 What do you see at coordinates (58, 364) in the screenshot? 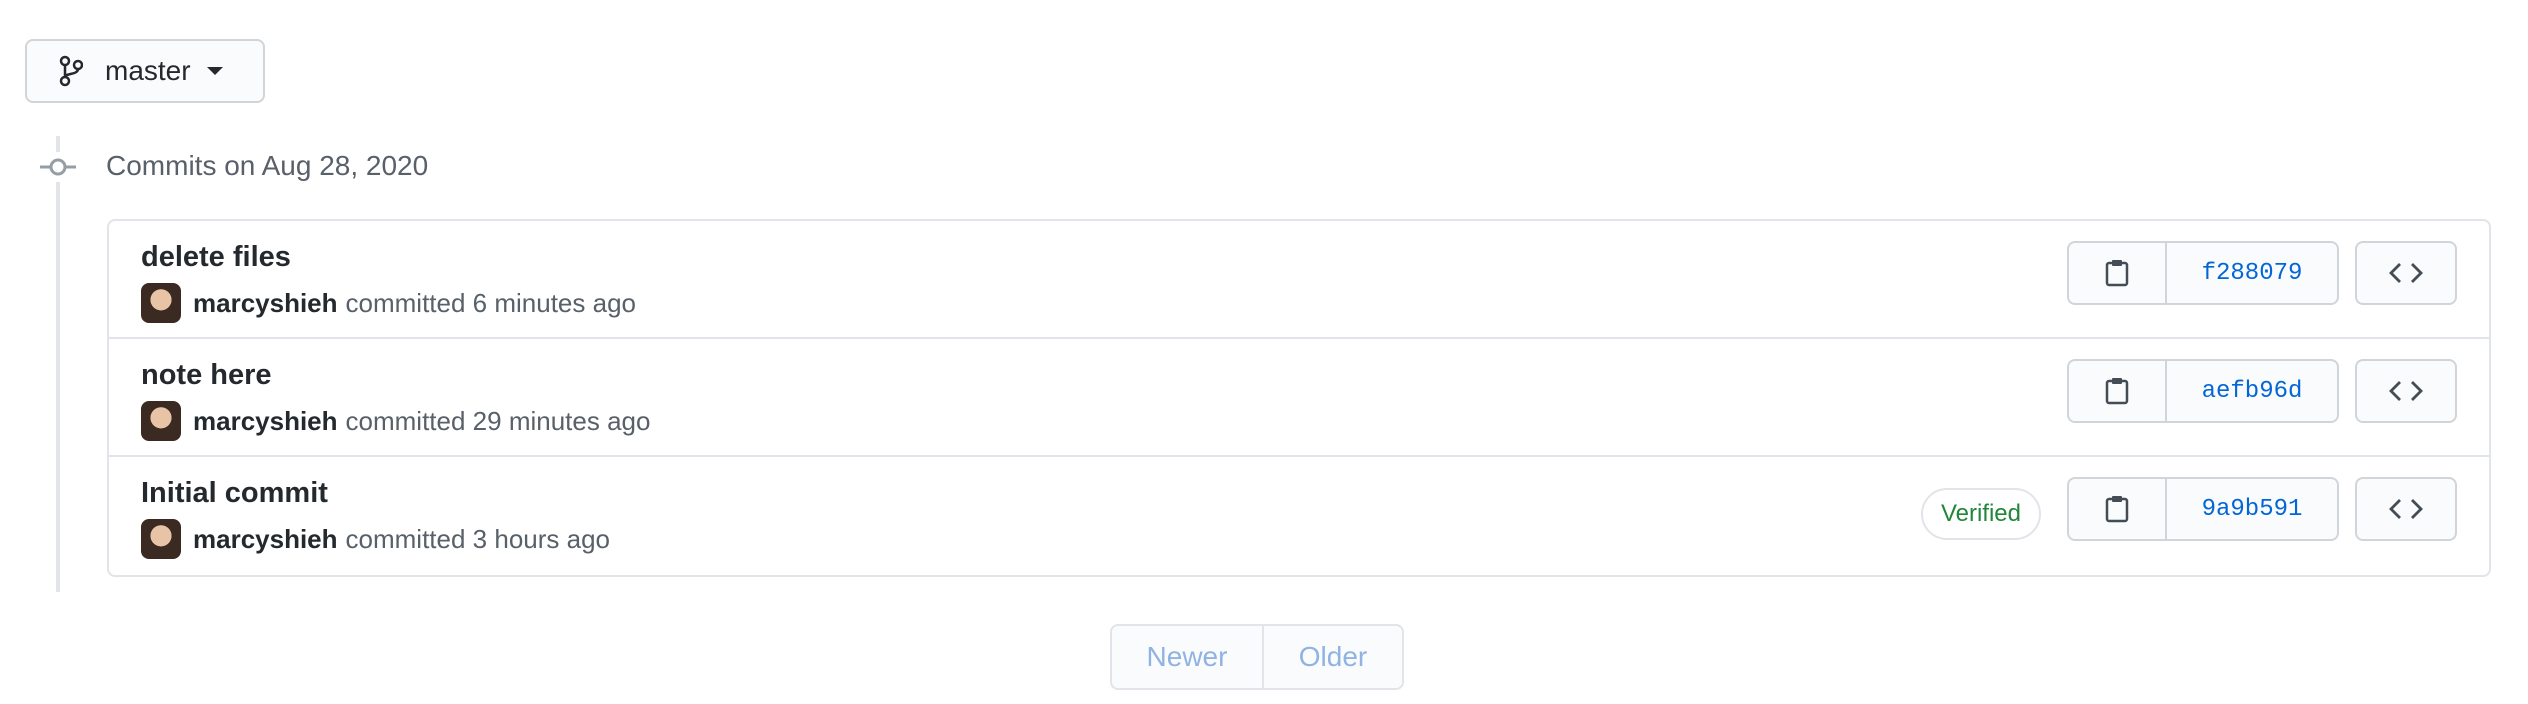
I see `timeline-line` at bounding box center [58, 364].